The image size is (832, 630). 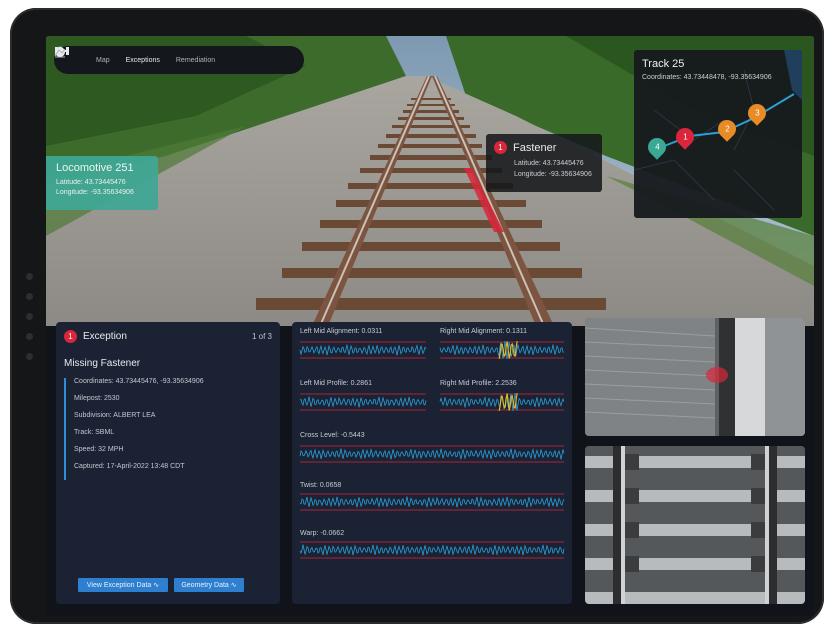 I want to click on nav-item-exceptions: Exceptions, so click(x=107, y=55).